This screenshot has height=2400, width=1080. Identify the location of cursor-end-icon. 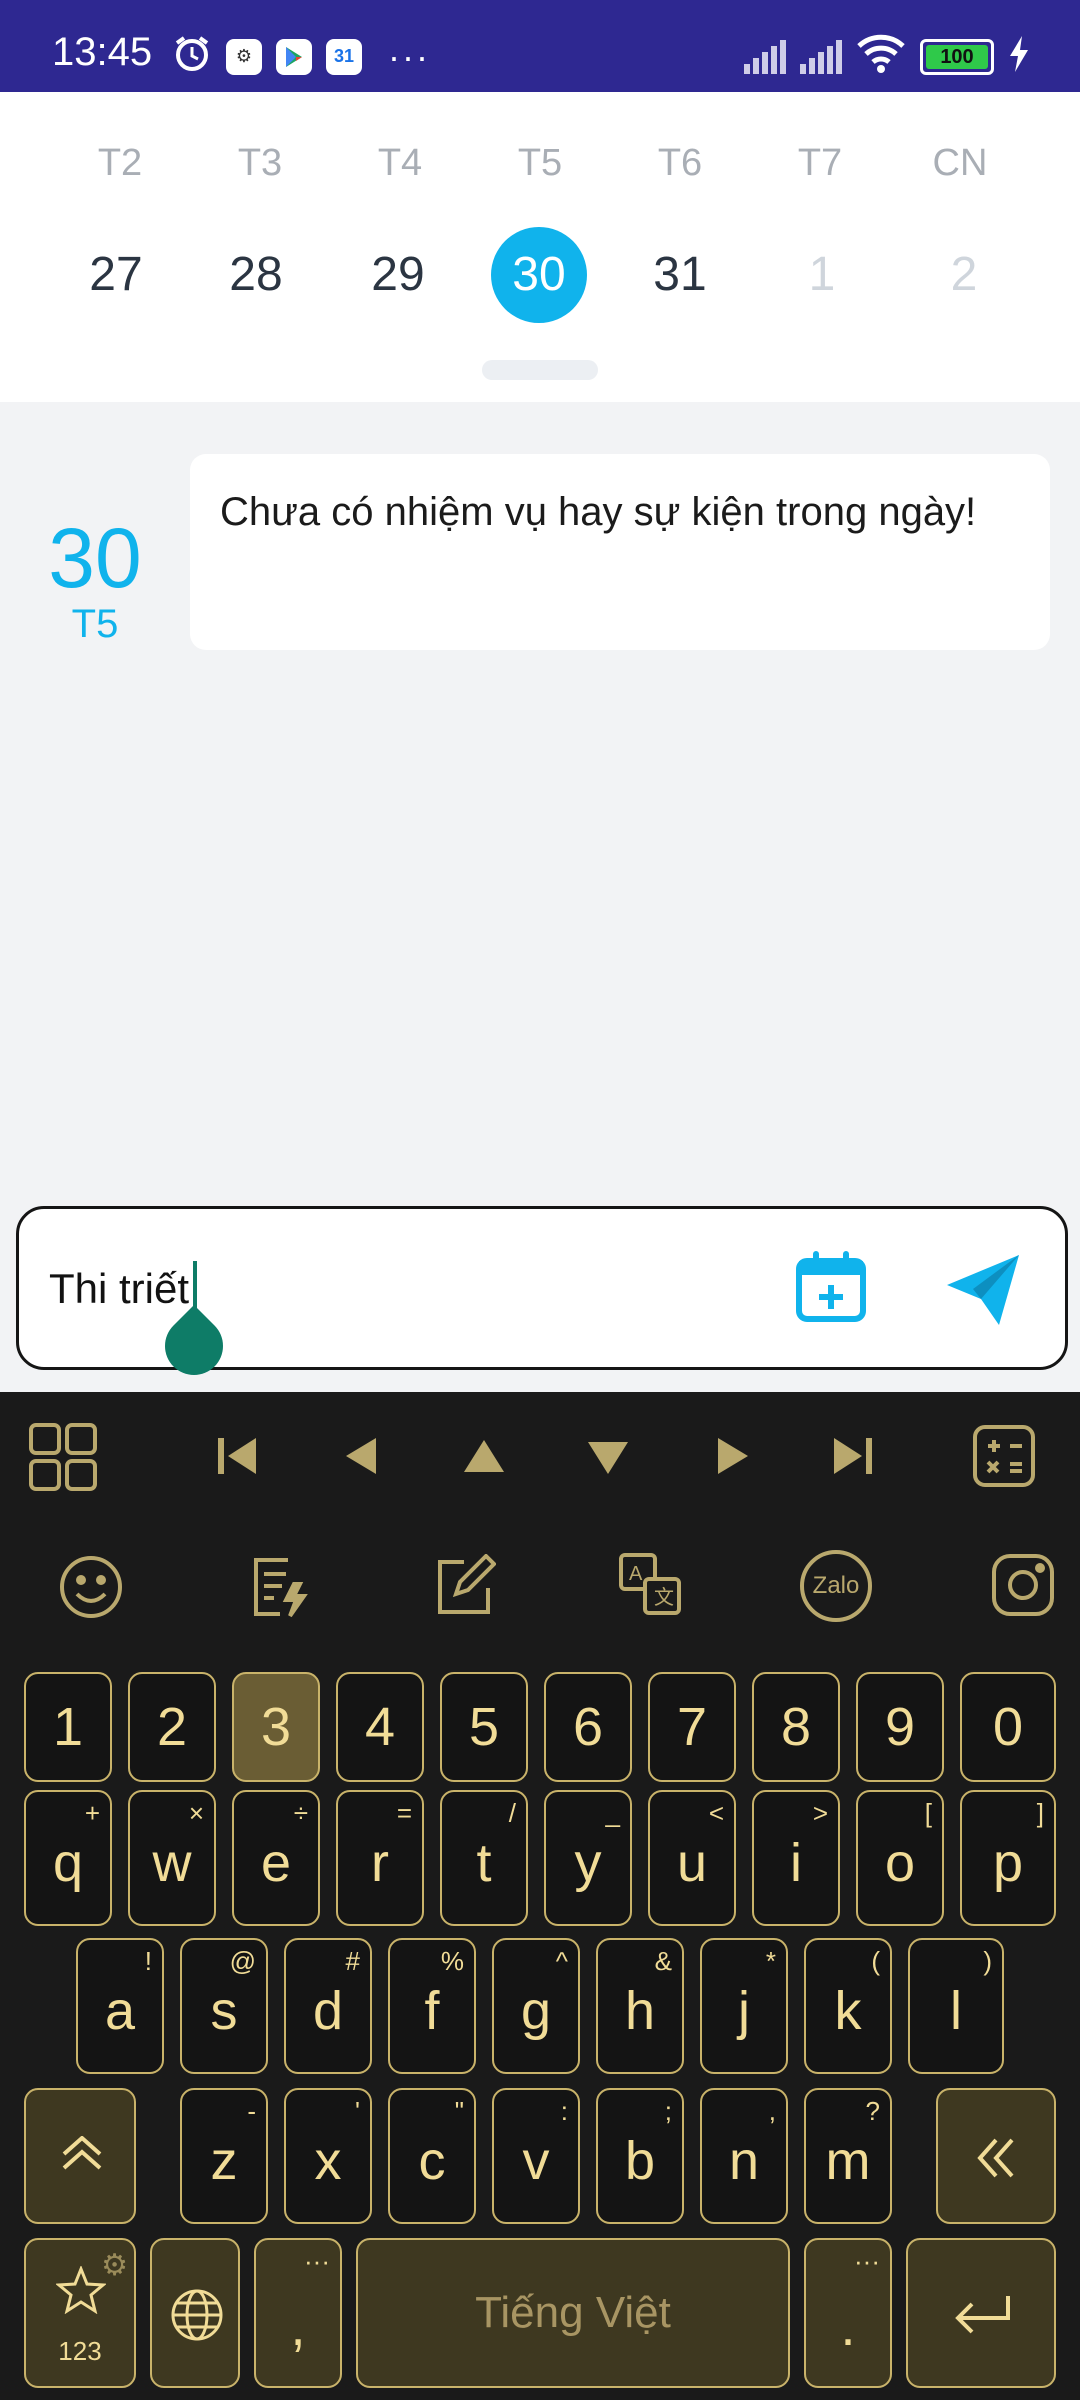
(852, 1458).